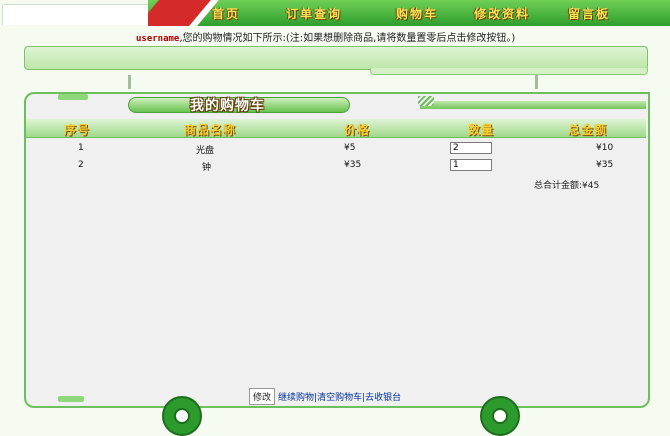 This screenshot has width=670, height=436. Describe the element at coordinates (81, 165) in the screenshot. I see `row-2-index: 2` at that location.